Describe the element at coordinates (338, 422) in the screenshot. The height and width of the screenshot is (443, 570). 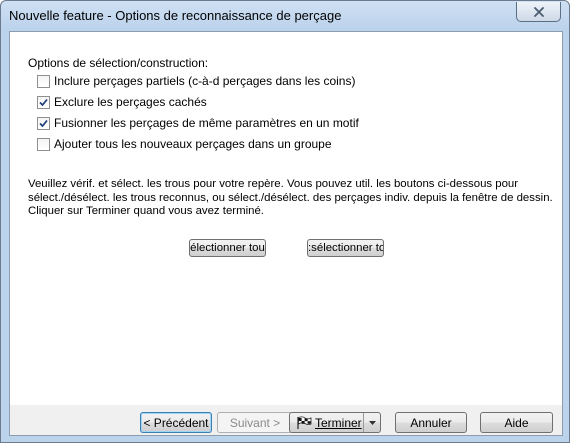
I see `finish-button-label: Terminer` at that location.